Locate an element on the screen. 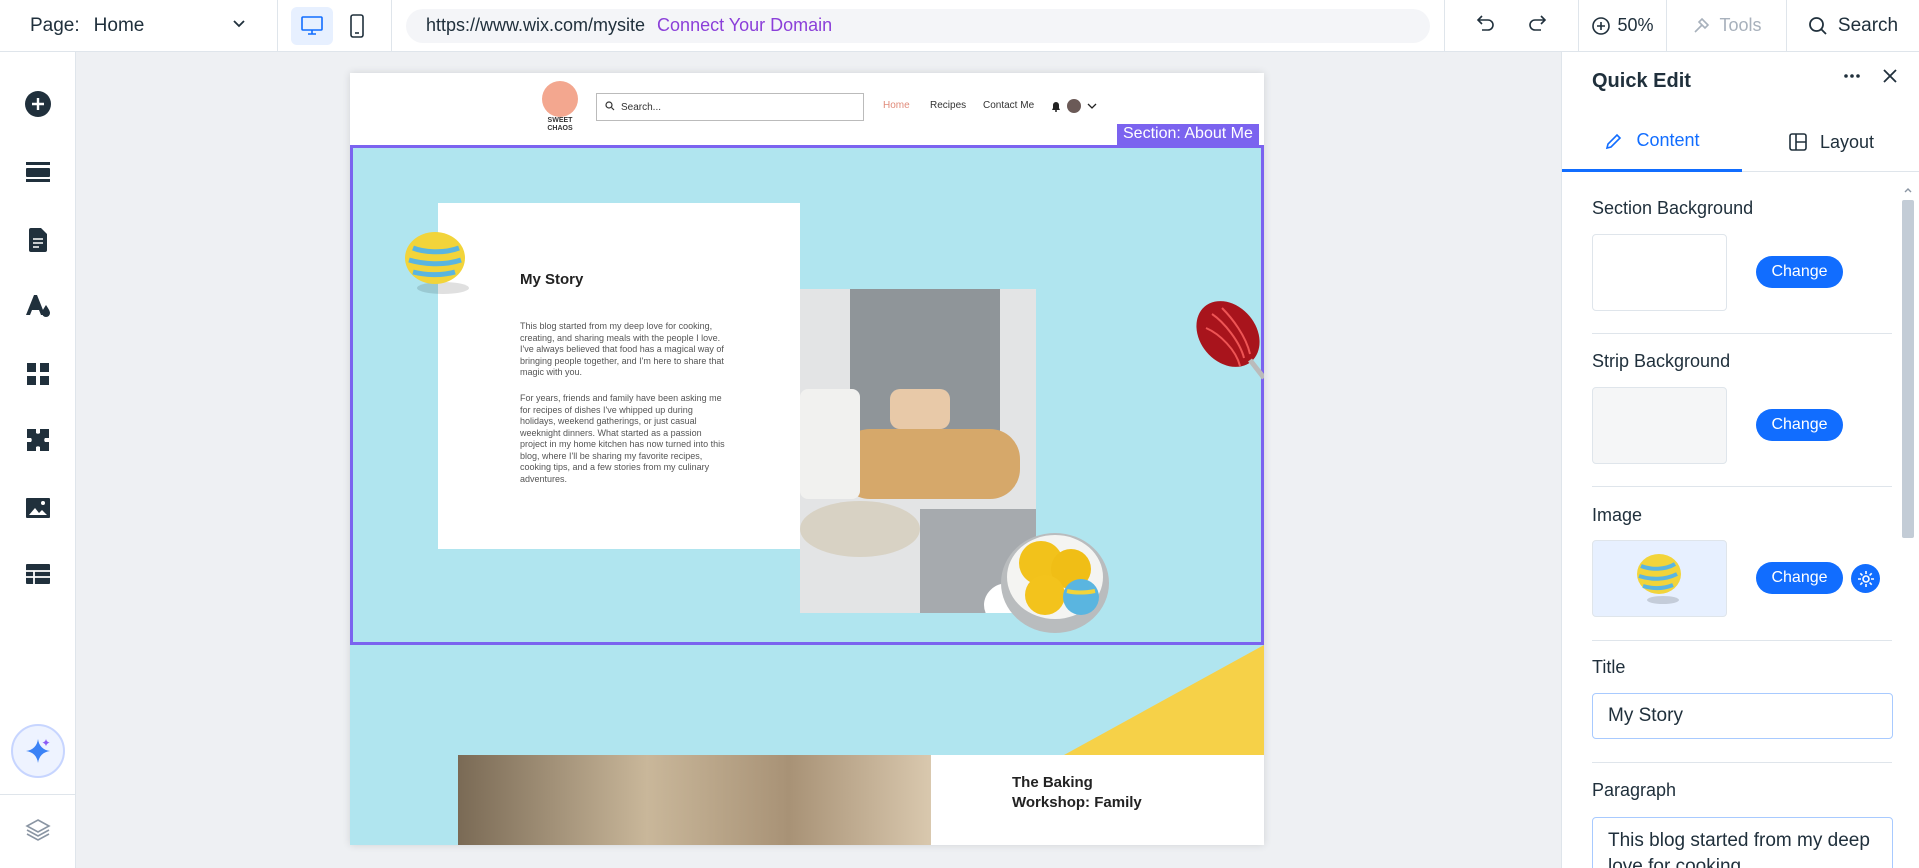  tools-label: Tools is located at coordinates (1740, 25).